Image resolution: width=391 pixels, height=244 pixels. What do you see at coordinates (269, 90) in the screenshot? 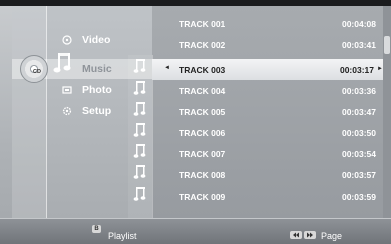
I see `track-row: TRACK 004 00:03:36` at bounding box center [269, 90].